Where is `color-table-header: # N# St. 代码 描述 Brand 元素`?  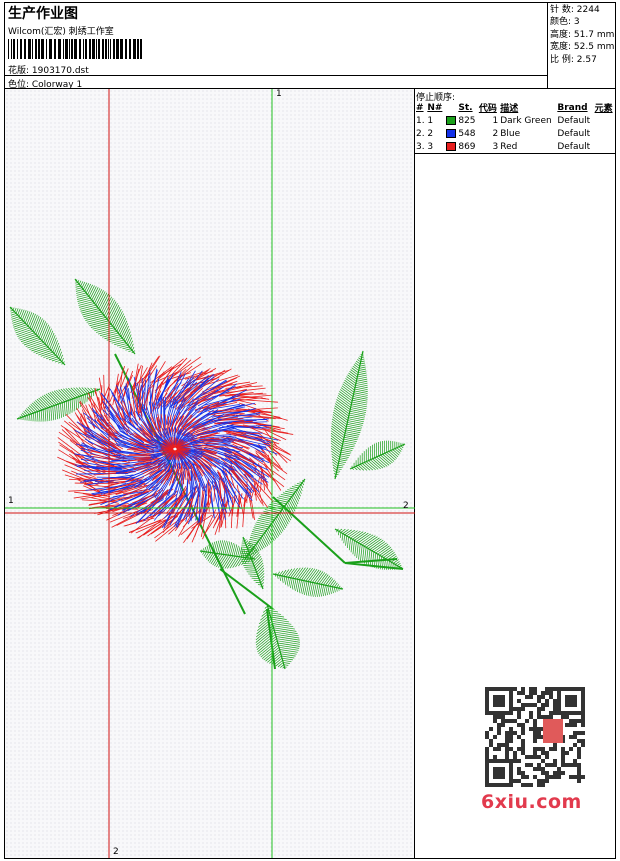
color-table-header: # N# St. 代码 描述 Brand 元素 is located at coordinates (515, 108).